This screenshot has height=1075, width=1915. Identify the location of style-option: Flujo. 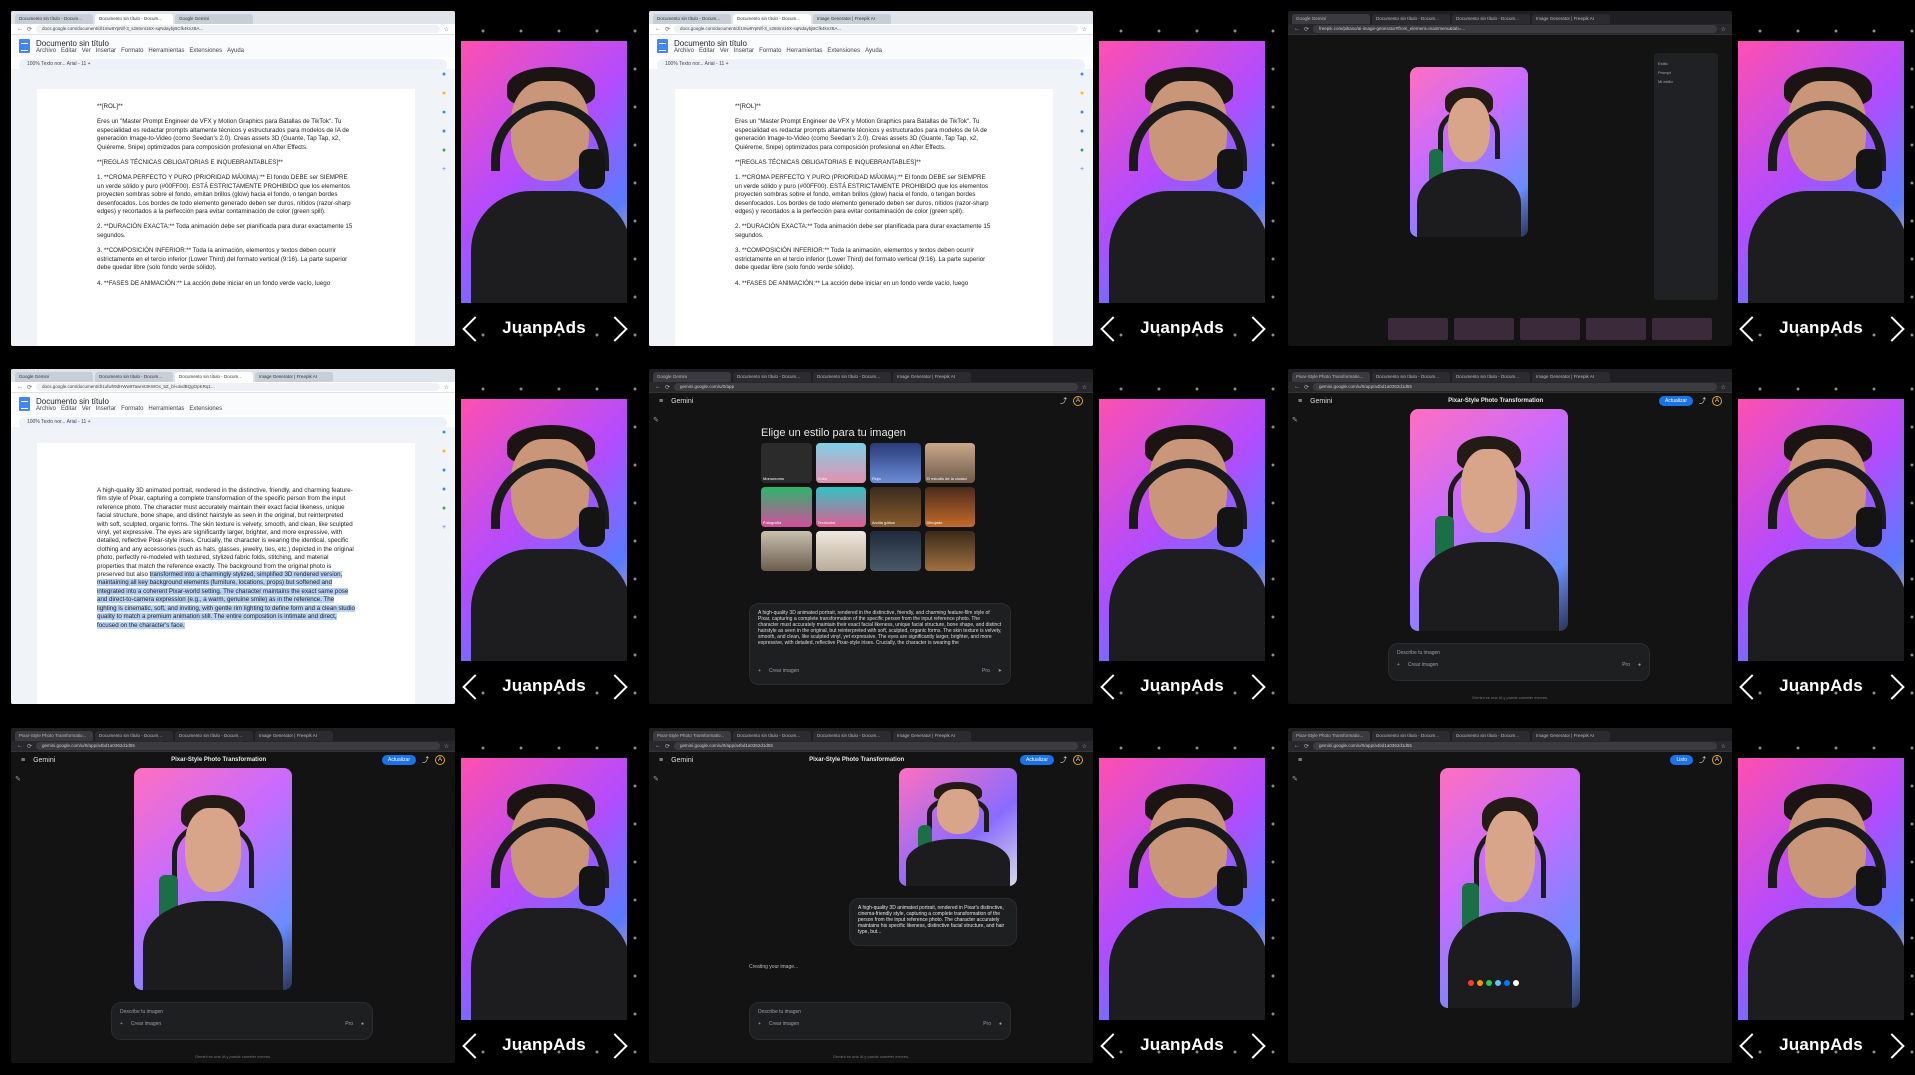
(895, 463).